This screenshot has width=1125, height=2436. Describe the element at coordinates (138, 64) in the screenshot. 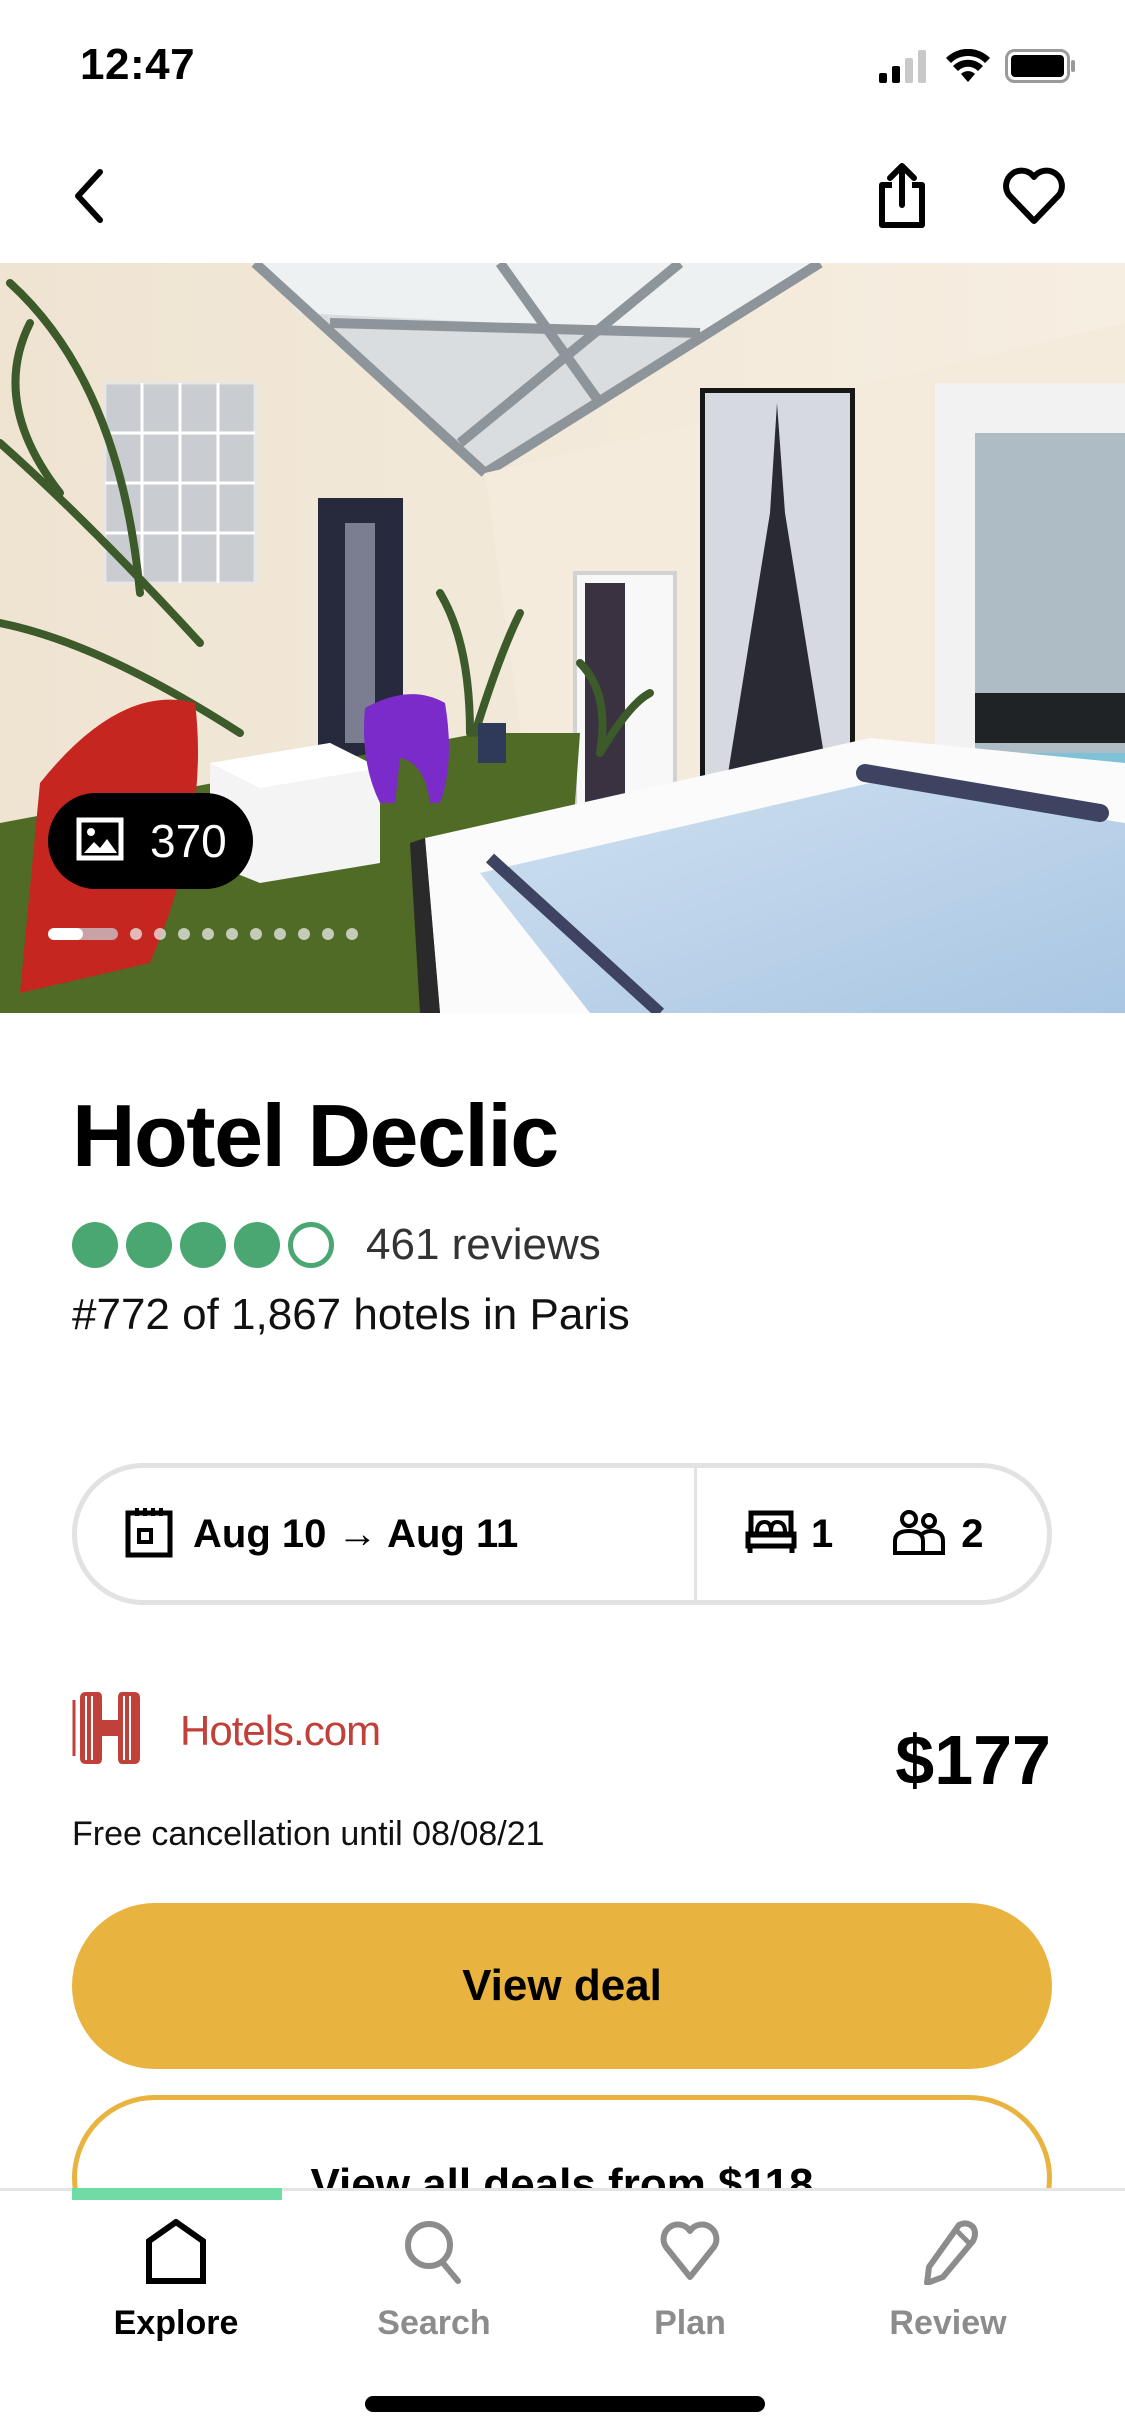

I see `status-time: 12:47` at that location.